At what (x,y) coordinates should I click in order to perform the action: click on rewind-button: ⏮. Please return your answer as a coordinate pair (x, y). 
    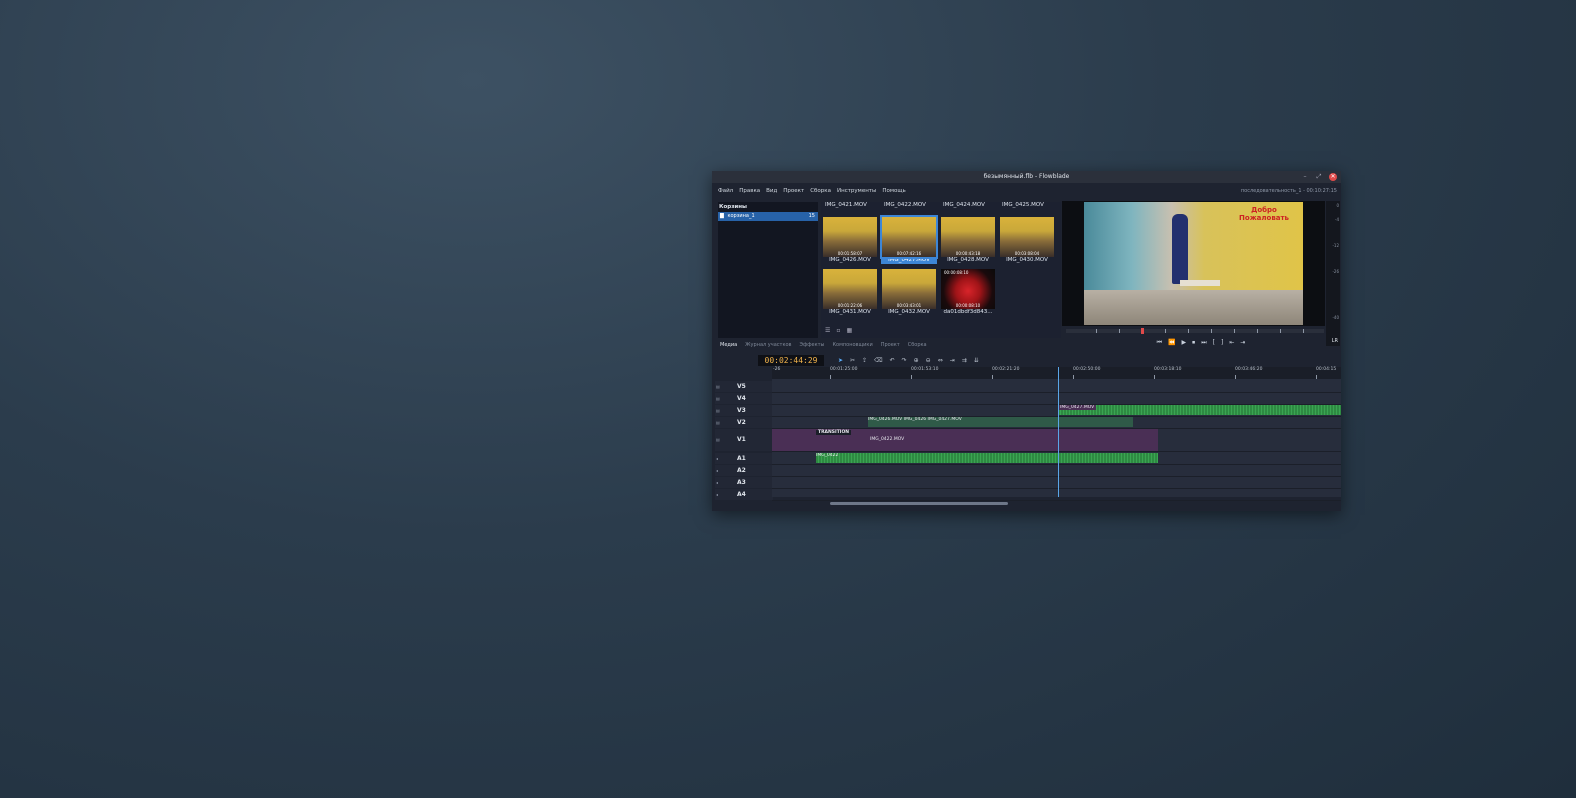
    Looking at the image, I should click on (1159, 344).